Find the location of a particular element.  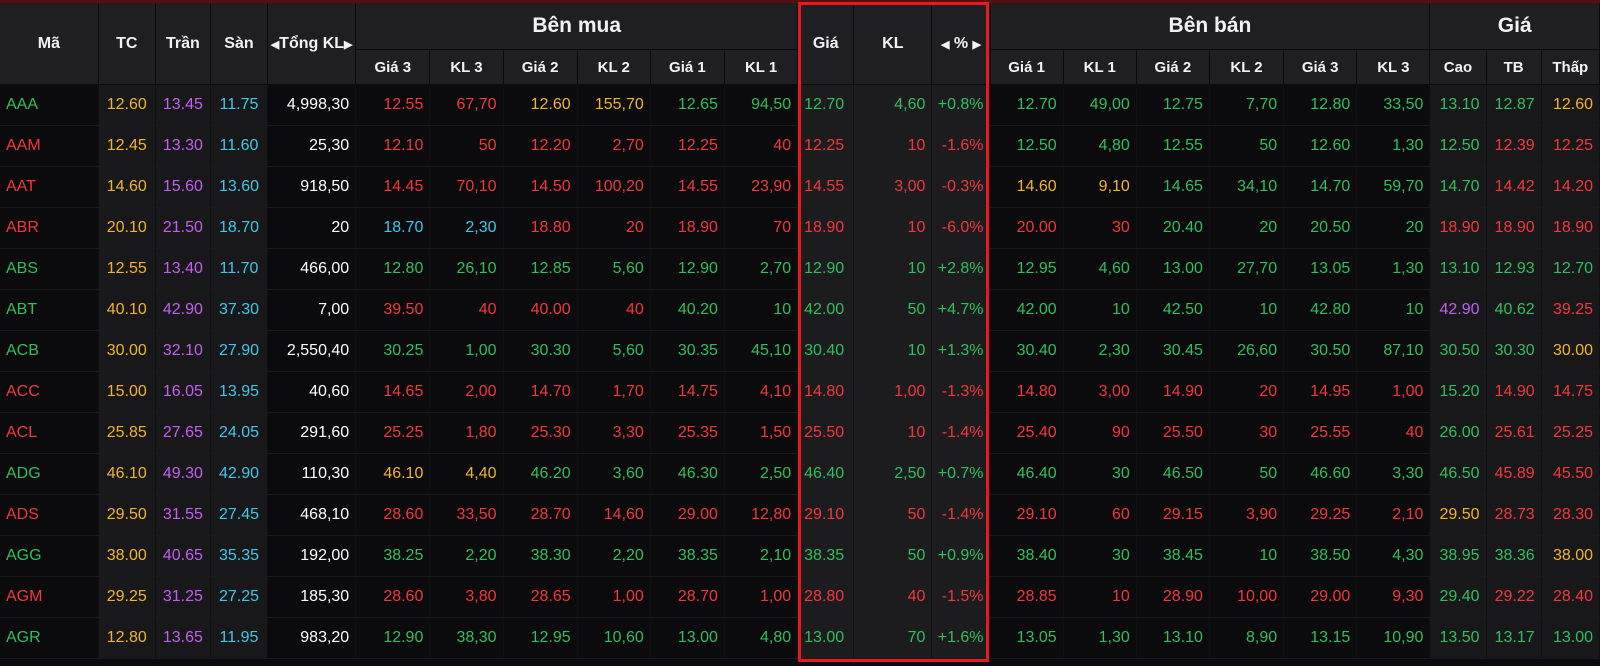

low-price-cell: 28.30 is located at coordinates (1570, 515).